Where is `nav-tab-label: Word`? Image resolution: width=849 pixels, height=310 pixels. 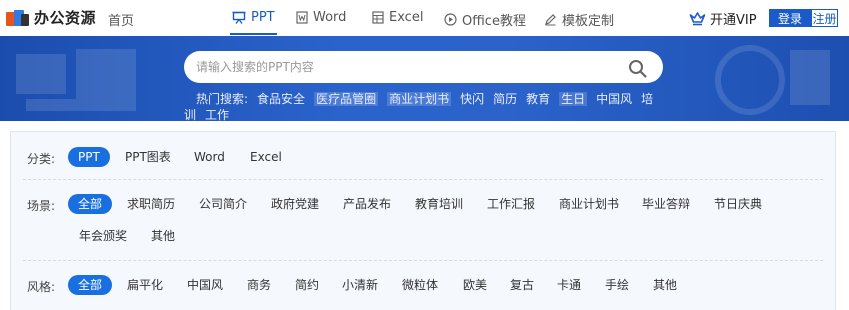 nav-tab-label: Word is located at coordinates (330, 17).